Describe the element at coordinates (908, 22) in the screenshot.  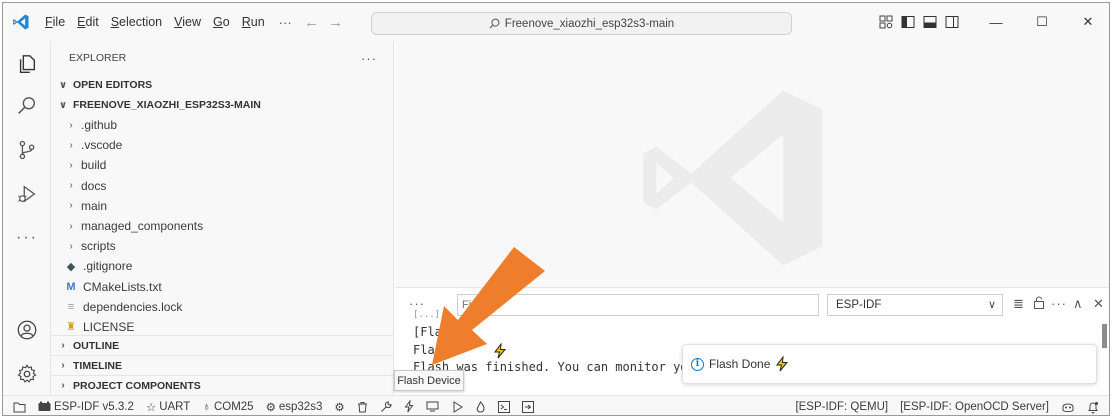
I see `toggle-sidebar-icon` at that location.